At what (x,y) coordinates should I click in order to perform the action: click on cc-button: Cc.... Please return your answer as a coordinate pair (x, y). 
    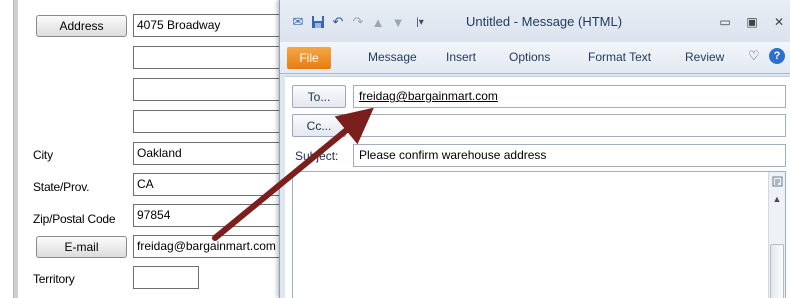
    Looking at the image, I should click on (319, 125).